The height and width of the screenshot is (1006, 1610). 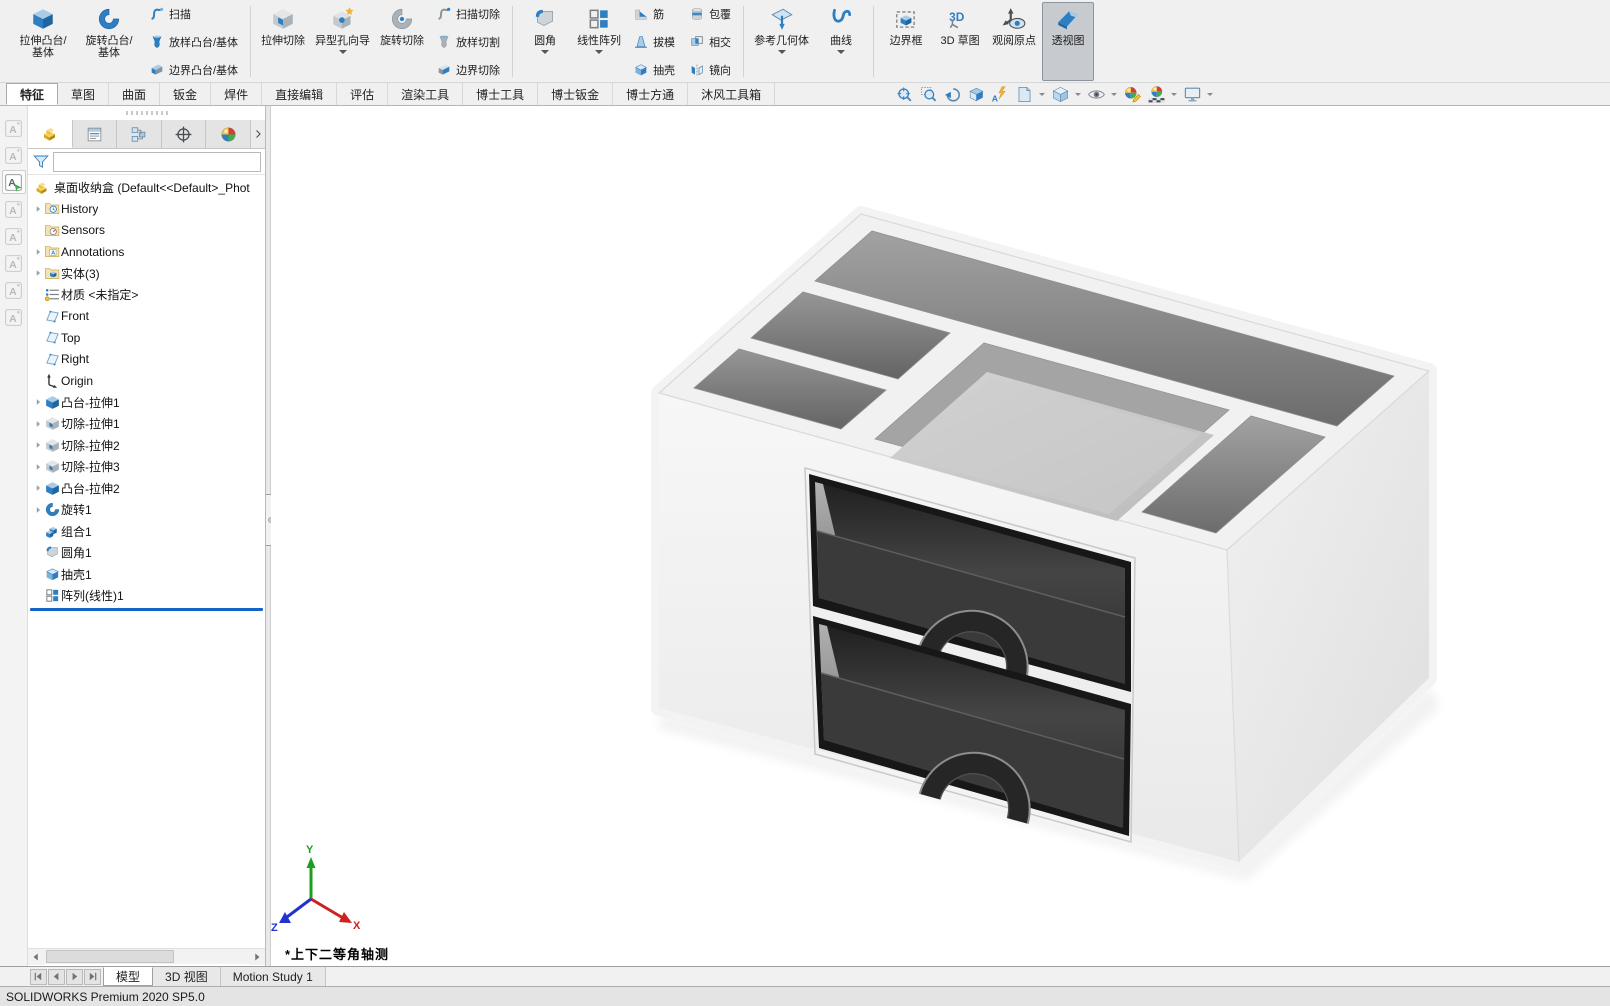 What do you see at coordinates (283, 41) in the screenshot?
I see `ribbon-button-cut-extrude: 拉伸切除` at bounding box center [283, 41].